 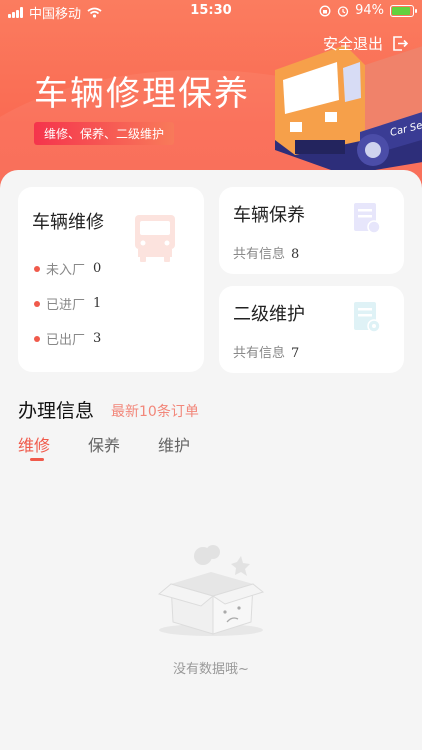 What do you see at coordinates (155, 412) in the screenshot?
I see `section-subtitle: 最新10条订单` at bounding box center [155, 412].